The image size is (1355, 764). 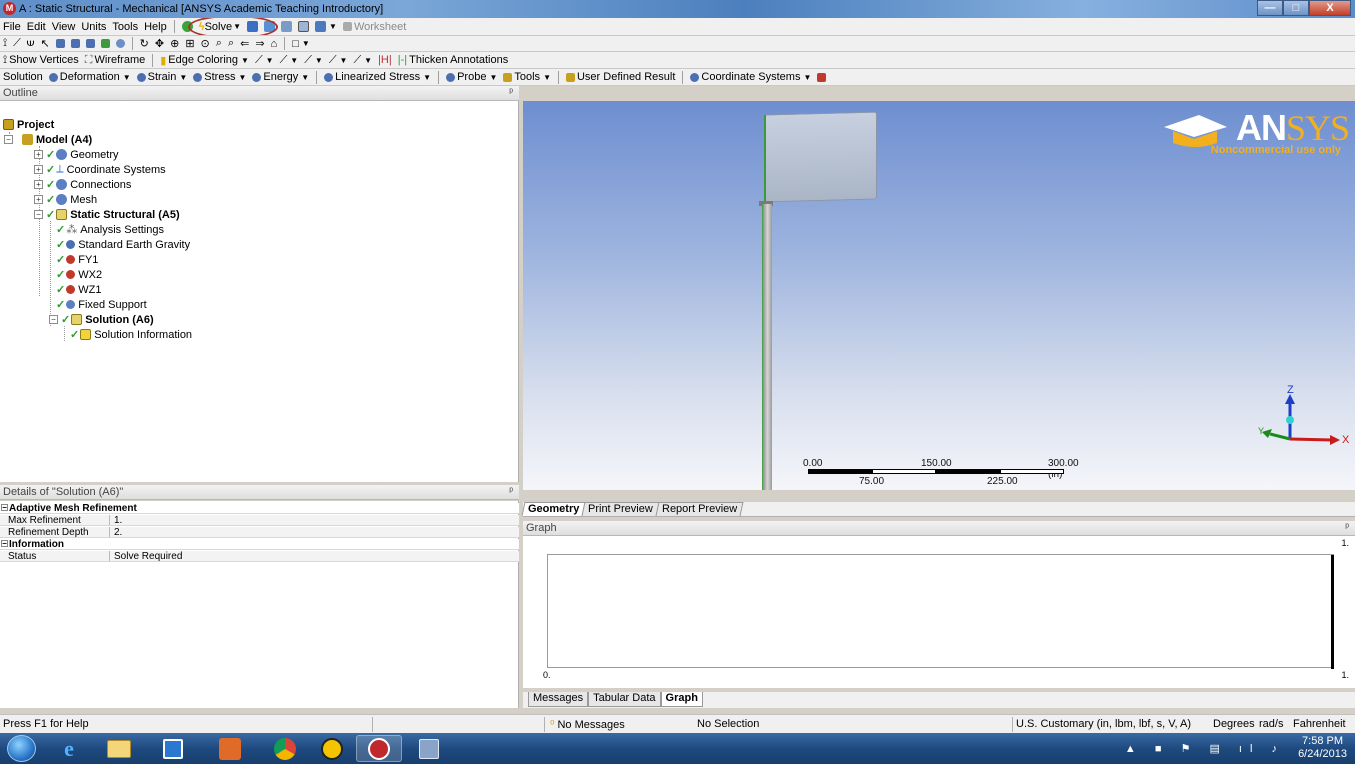 I want to click on select-vertex-icon: ⟟, so click(x=5, y=43).